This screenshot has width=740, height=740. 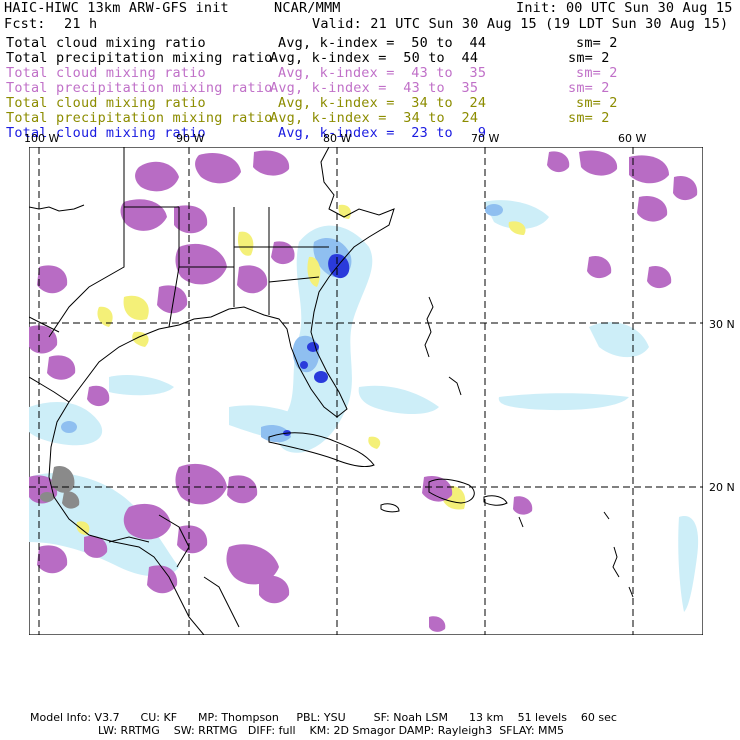 What do you see at coordinates (624, 8) in the screenshot?
I see `init-time: Init: 00 UTC Sun 30 Aug 15` at bounding box center [624, 8].